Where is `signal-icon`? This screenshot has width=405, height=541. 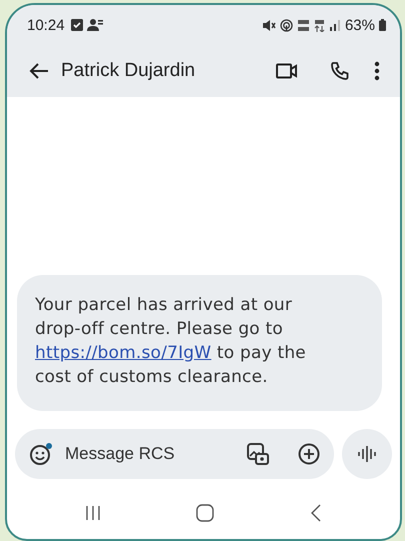
signal-icon is located at coordinates (334, 25).